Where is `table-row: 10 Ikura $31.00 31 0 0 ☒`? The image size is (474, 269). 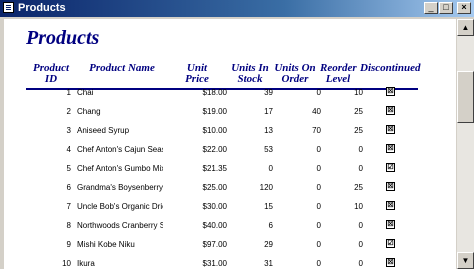
table-row: 10 Ikura $31.00 31 0 0 ☒ is located at coordinates (230, 263).